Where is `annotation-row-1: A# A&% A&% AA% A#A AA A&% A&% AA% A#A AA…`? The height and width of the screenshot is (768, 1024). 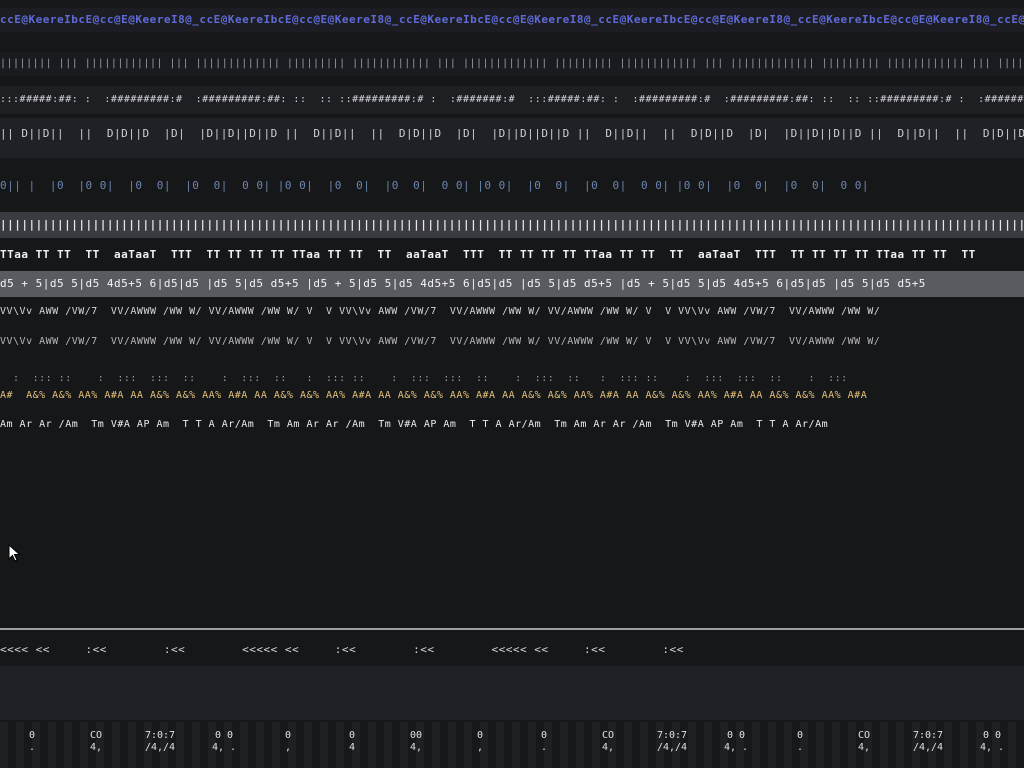
annotation-row-1: A# A&% A&% AA% A#A AA A&% A&% AA% A#A AA… is located at coordinates (434, 395).